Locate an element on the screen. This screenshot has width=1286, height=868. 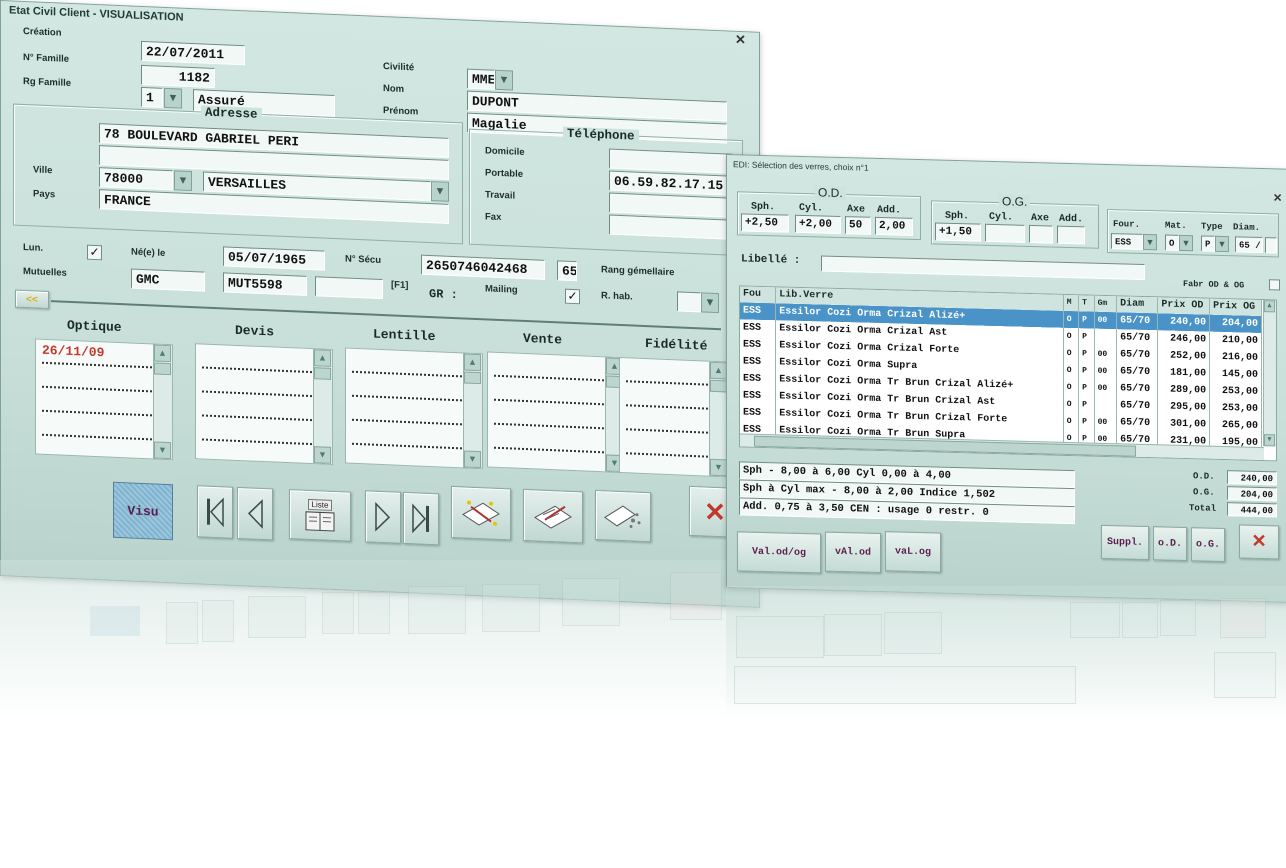
table-header-cell: Diam is located at coordinates (1137, 305).